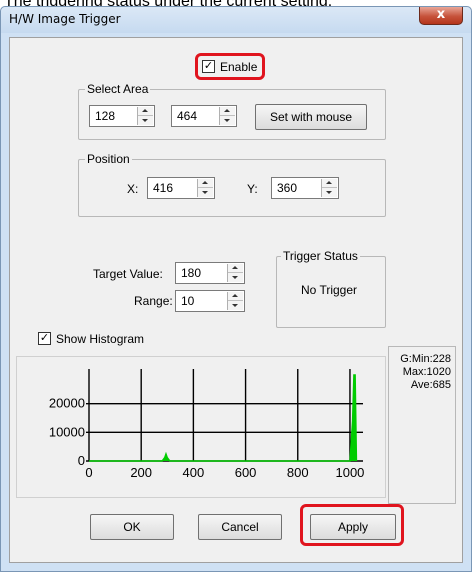 The height and width of the screenshot is (572, 472). I want to click on area-start-spin-buttons, so click(145, 116).